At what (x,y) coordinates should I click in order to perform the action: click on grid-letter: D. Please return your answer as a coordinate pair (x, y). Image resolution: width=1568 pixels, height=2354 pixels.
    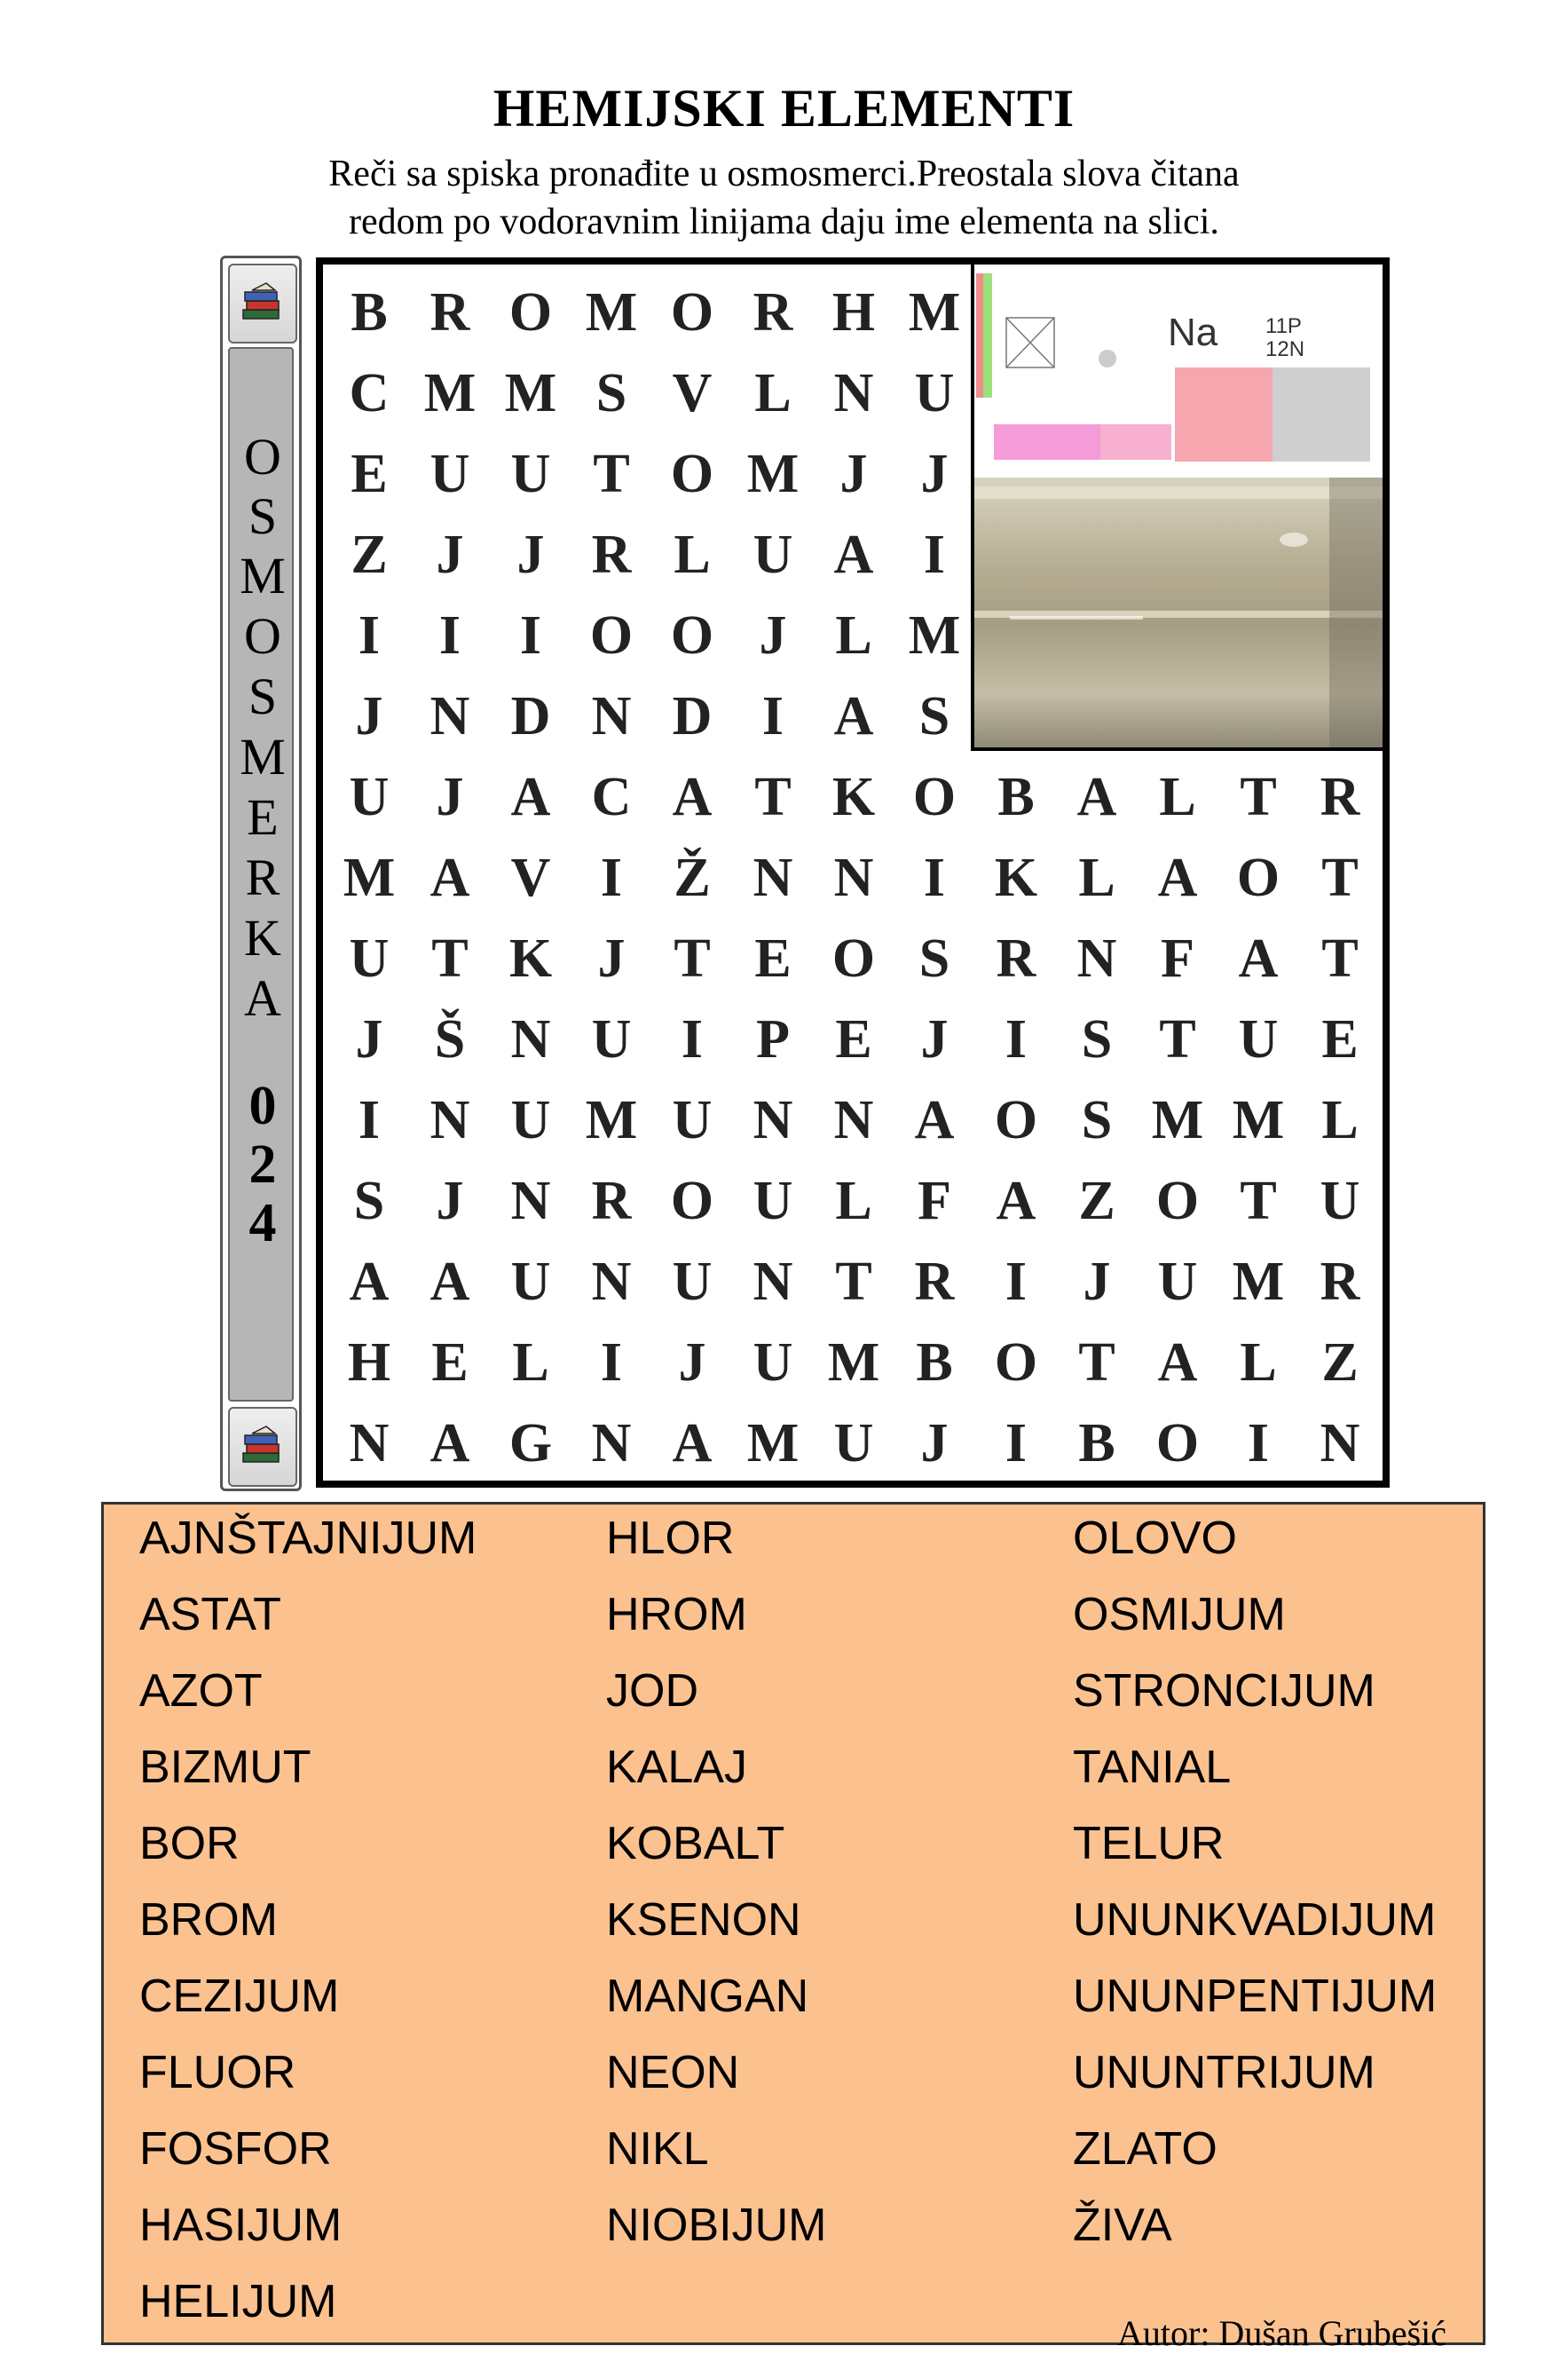
    Looking at the image, I should click on (530, 716).